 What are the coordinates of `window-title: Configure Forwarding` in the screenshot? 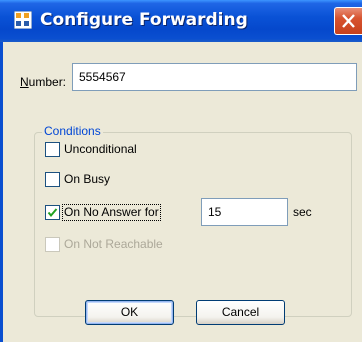 It's located at (144, 20).